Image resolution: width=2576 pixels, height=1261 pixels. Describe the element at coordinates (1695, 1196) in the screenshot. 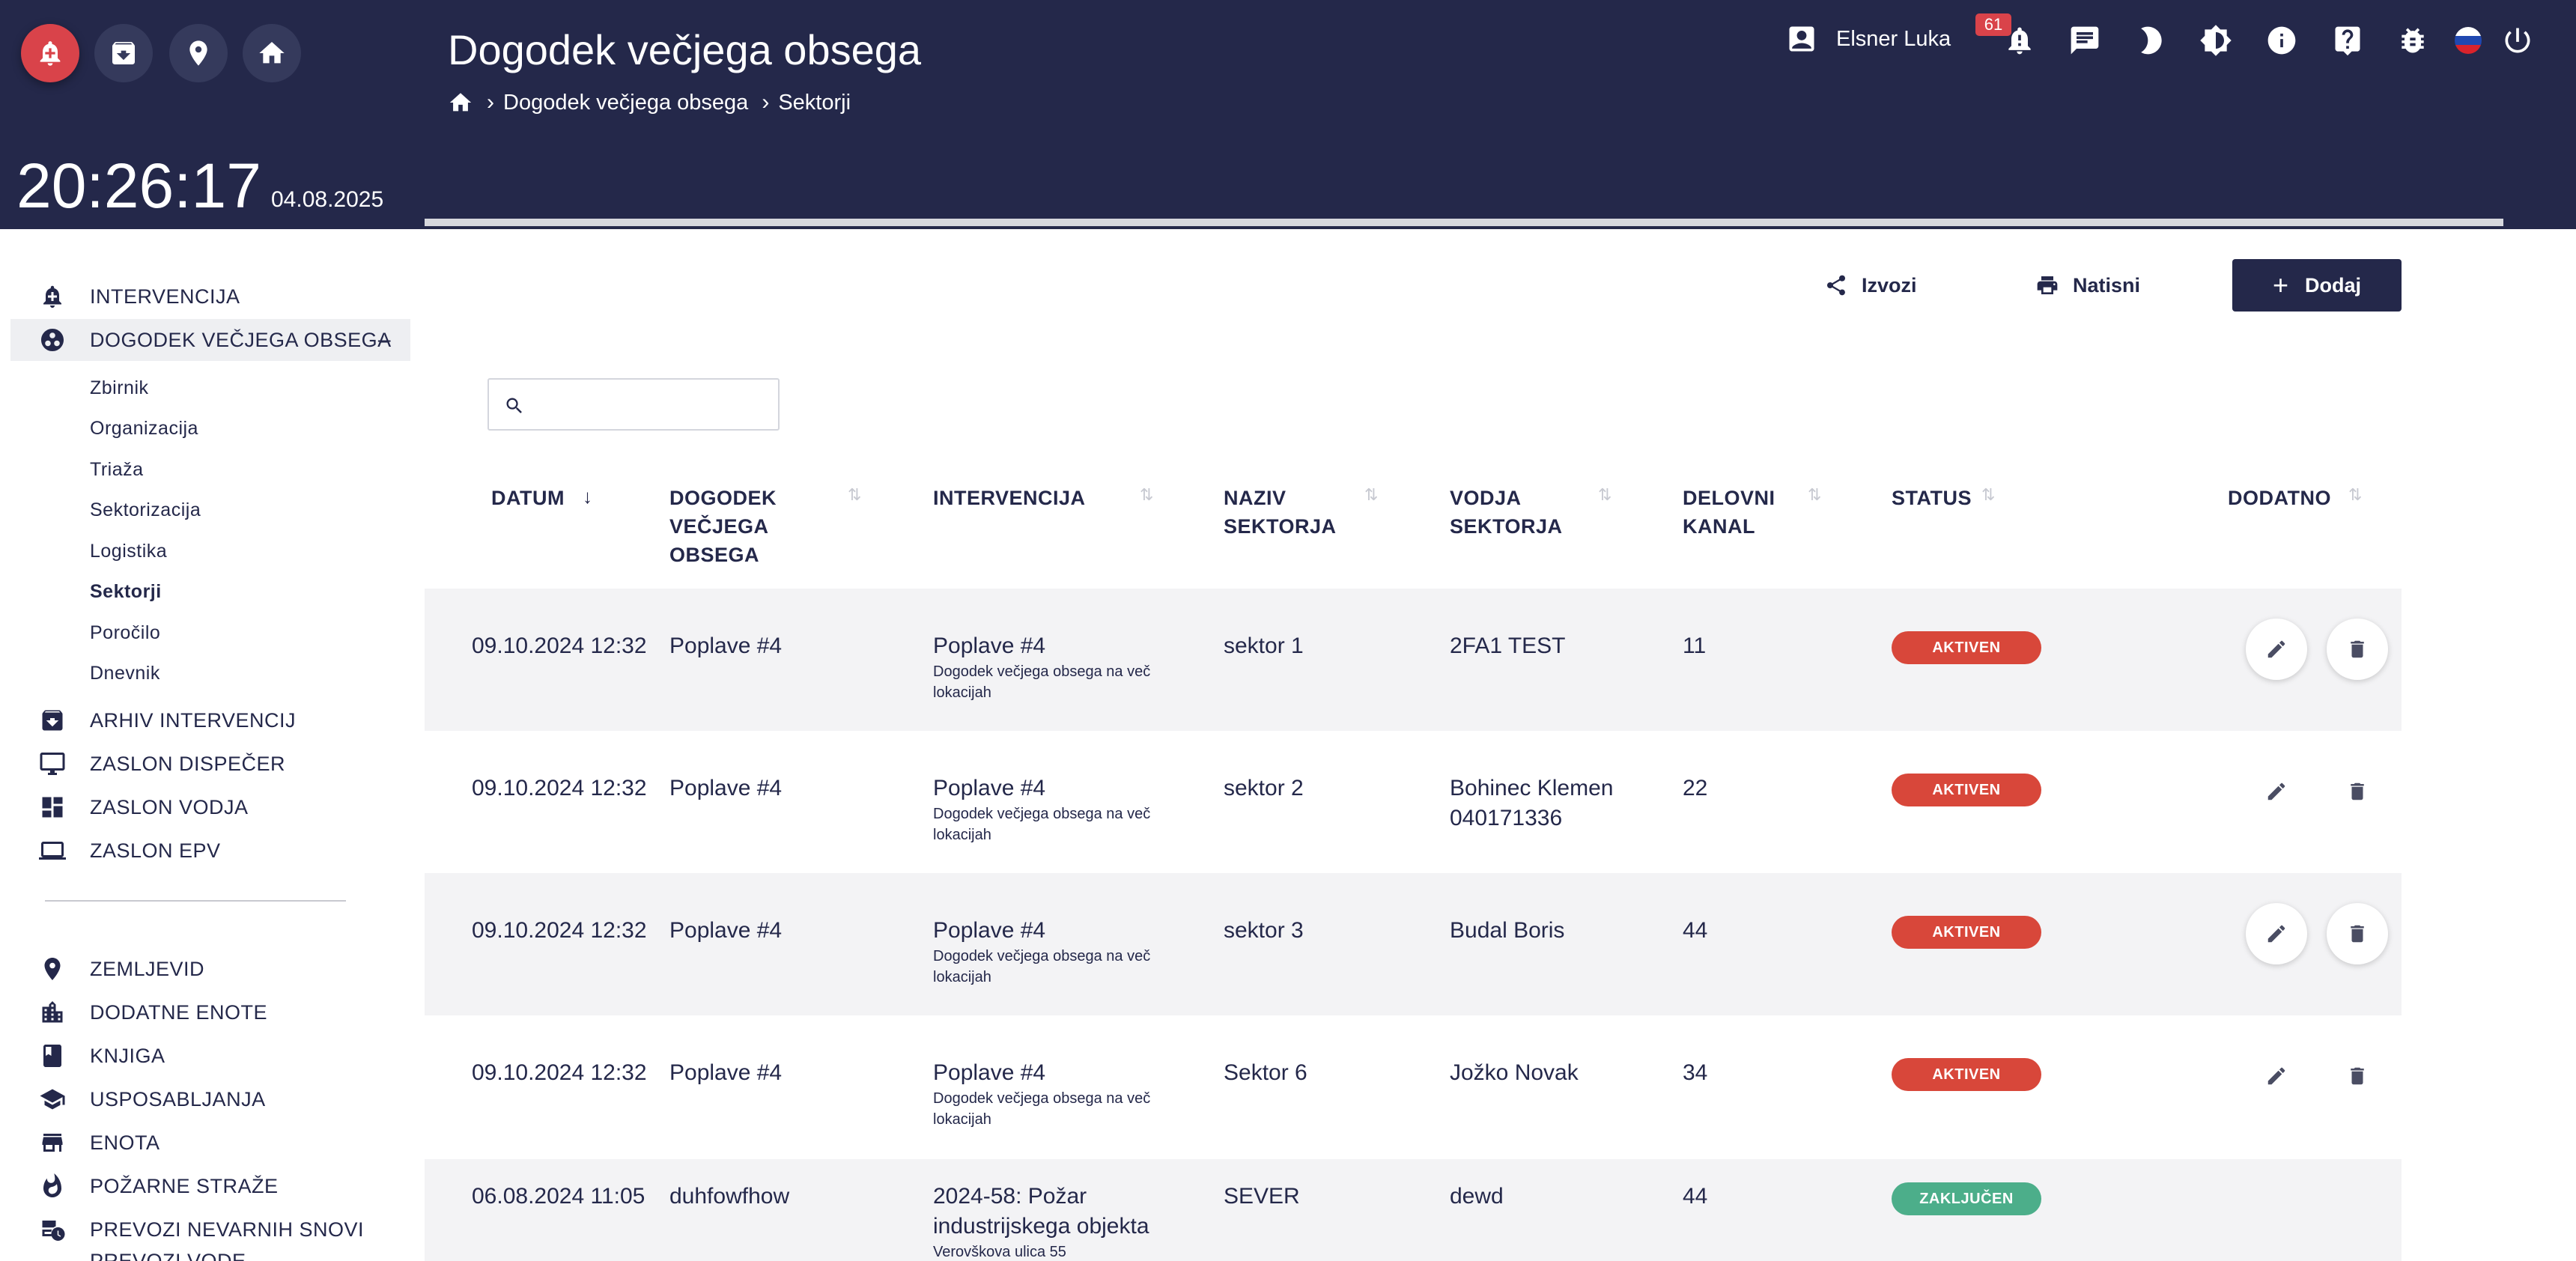

I see `cell-kanal: 44` at that location.